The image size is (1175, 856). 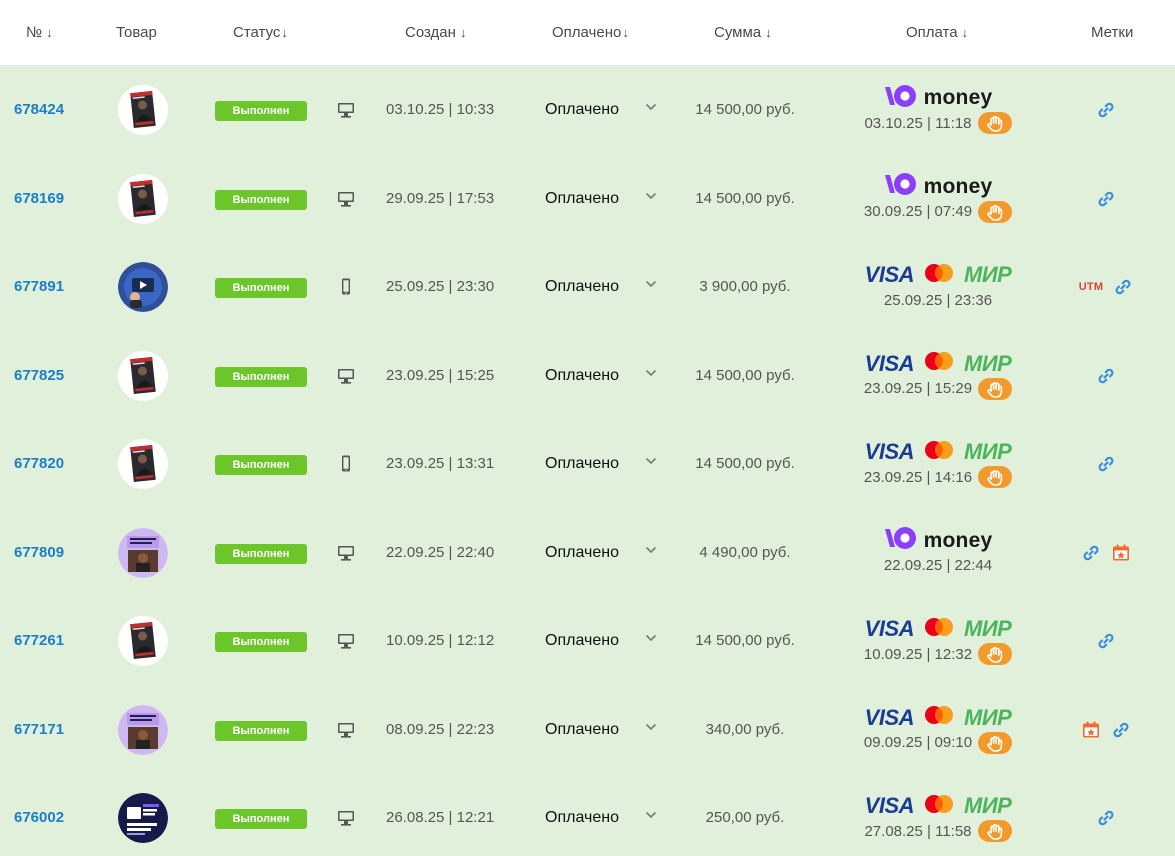 What do you see at coordinates (39, 552) in the screenshot?
I see `order-id-link: 677809` at bounding box center [39, 552].